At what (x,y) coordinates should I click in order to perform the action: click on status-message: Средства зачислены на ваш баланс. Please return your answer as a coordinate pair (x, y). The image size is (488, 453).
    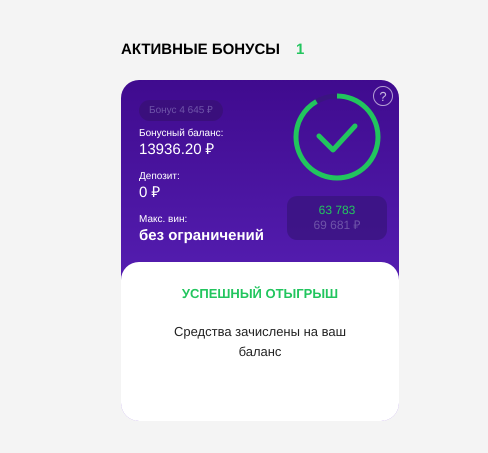
    Looking at the image, I should click on (260, 341).